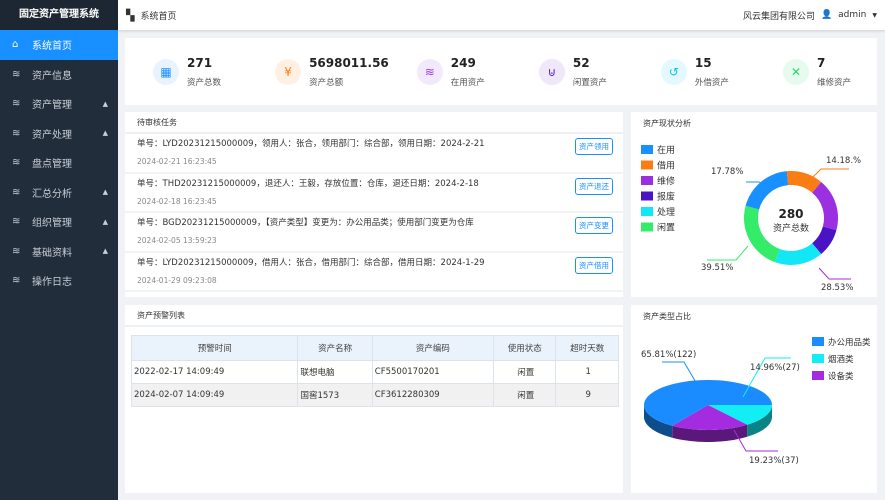 The width and height of the screenshot is (885, 500). I want to click on table-row: 2022-02-17 14:09:49 联想电脑 CF5500170201 闲置 1, so click(374, 372).